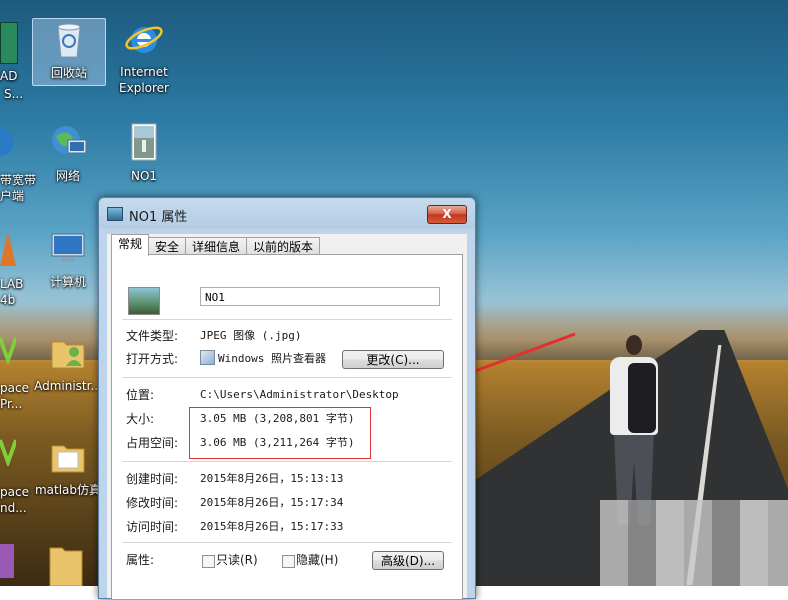 Image resolution: width=788 pixels, height=600 pixels. Describe the element at coordinates (237, 560) in the screenshot. I see `readonly-label: 只读(R)` at that location.